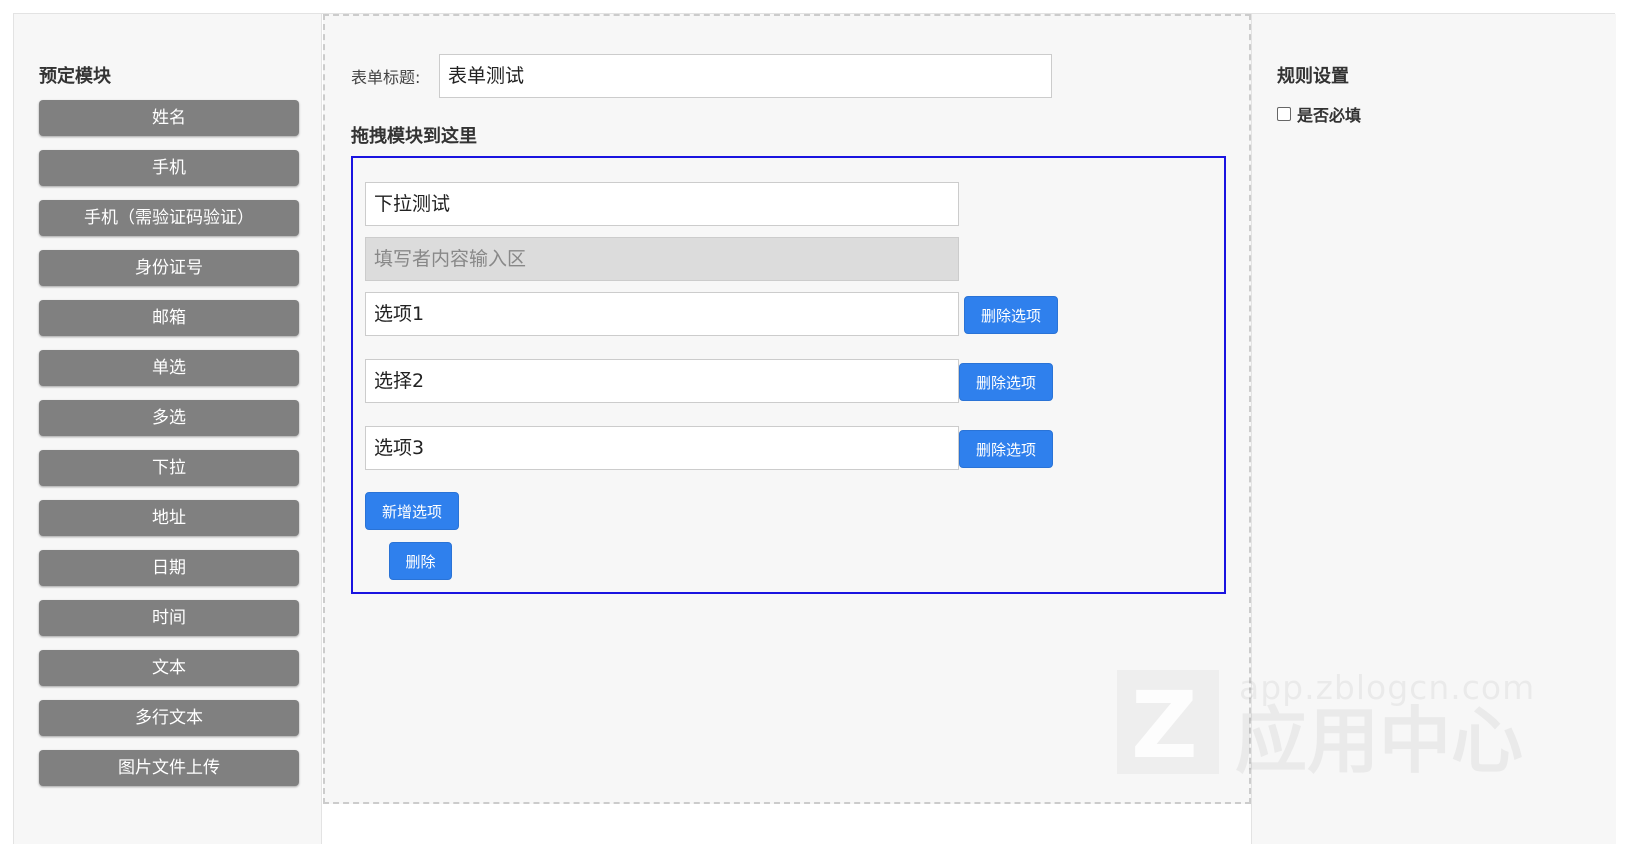 This screenshot has height=844, width=1629. What do you see at coordinates (75, 76) in the screenshot?
I see `module-panel-title: 预定模块` at bounding box center [75, 76].